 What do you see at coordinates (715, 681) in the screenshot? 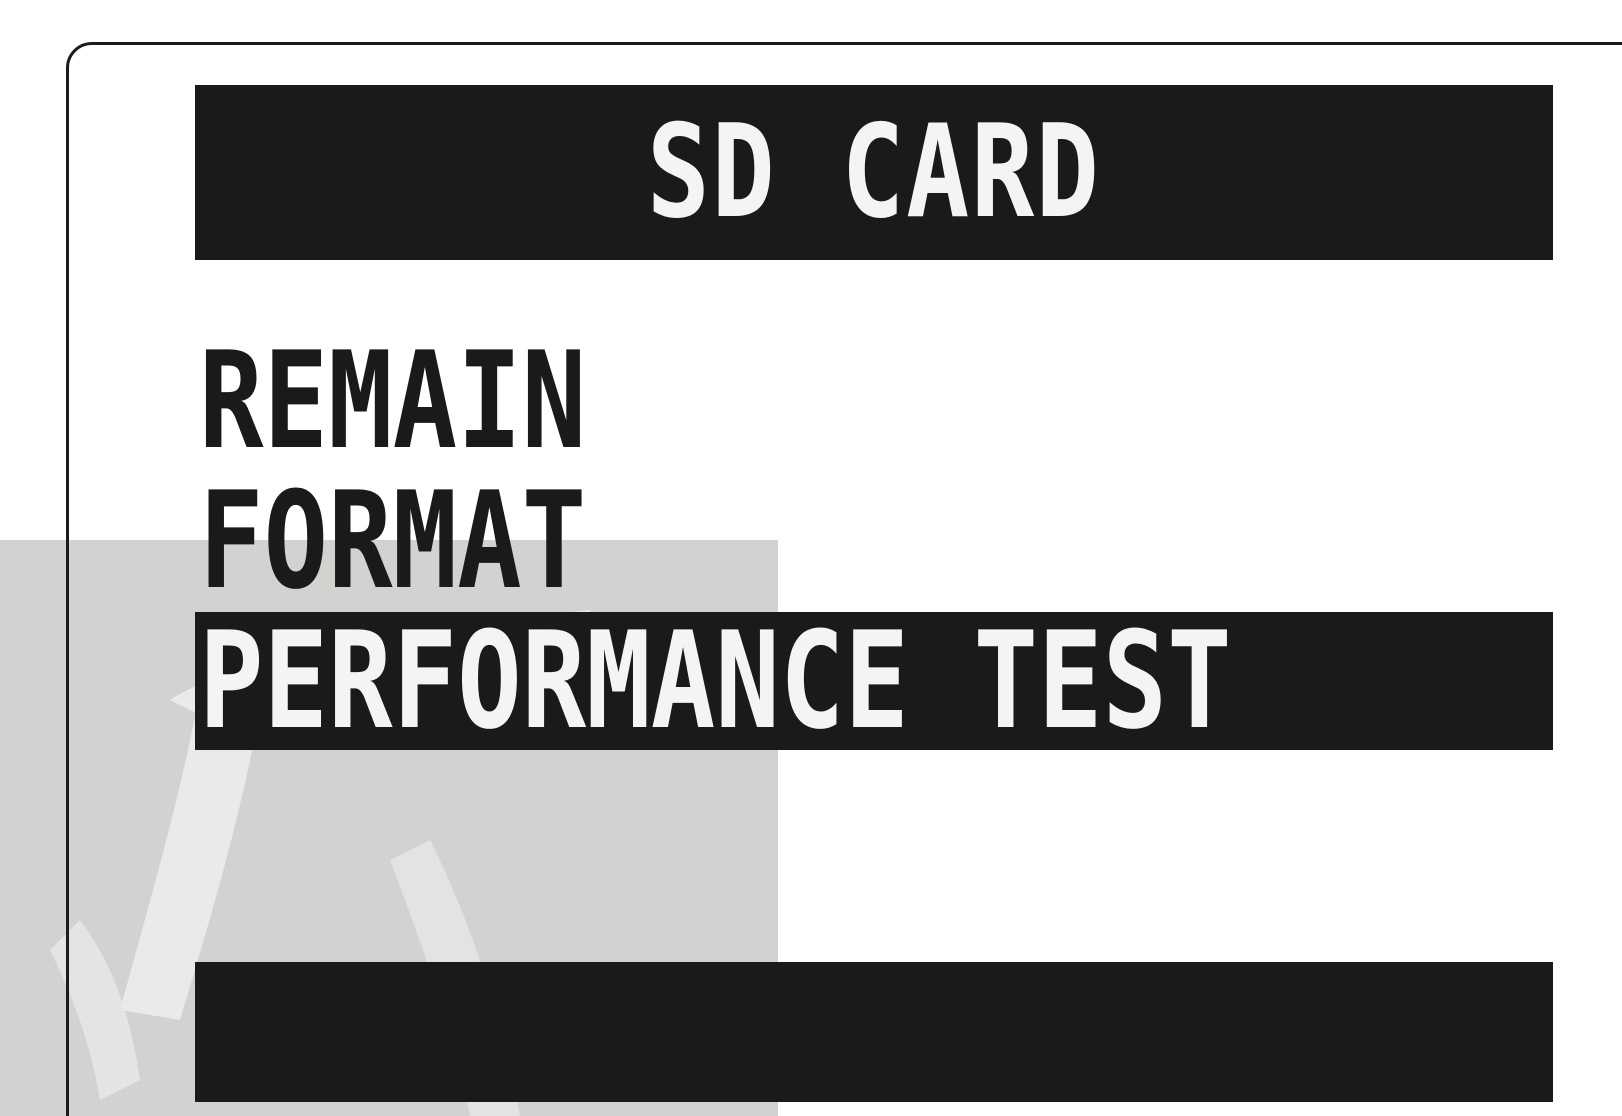
I see `menu-item-label: PERFORMANCE TEST` at bounding box center [715, 681].